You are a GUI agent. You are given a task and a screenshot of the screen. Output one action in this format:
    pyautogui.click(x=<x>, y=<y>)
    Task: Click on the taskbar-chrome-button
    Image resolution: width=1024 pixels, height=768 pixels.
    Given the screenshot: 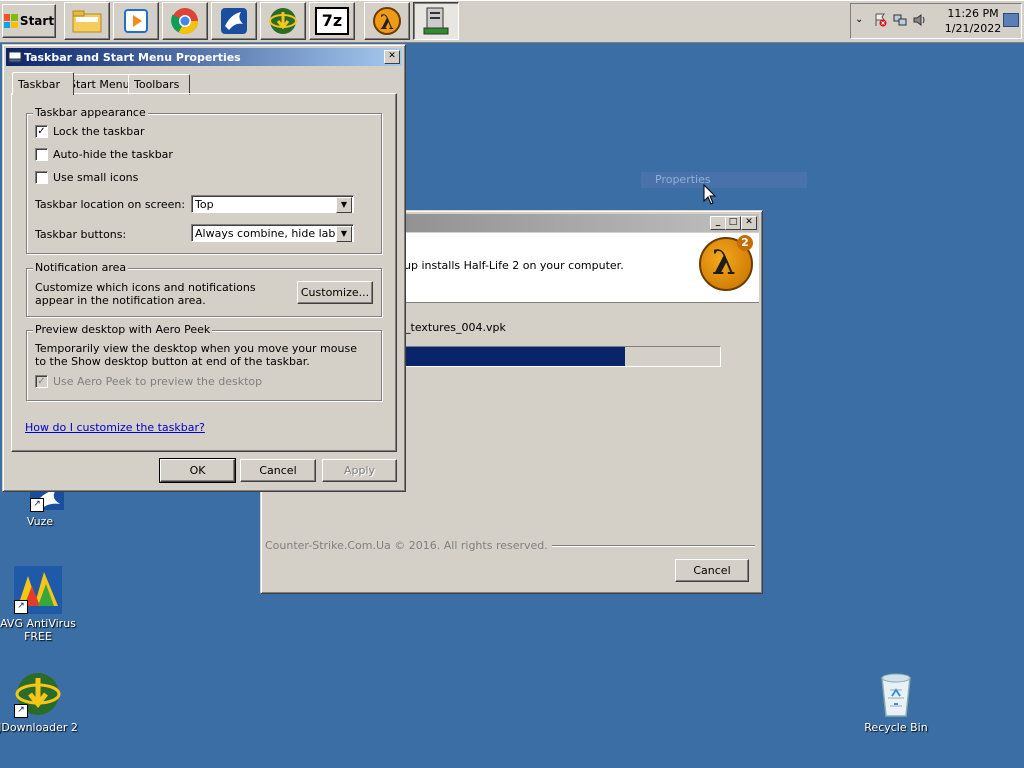 What is the action you would take?
    pyautogui.click(x=185, y=21)
    